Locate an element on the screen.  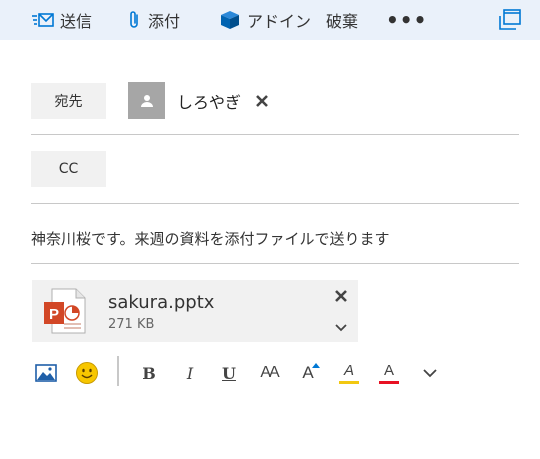
more-button: ••• is located at coordinates (406, 20).